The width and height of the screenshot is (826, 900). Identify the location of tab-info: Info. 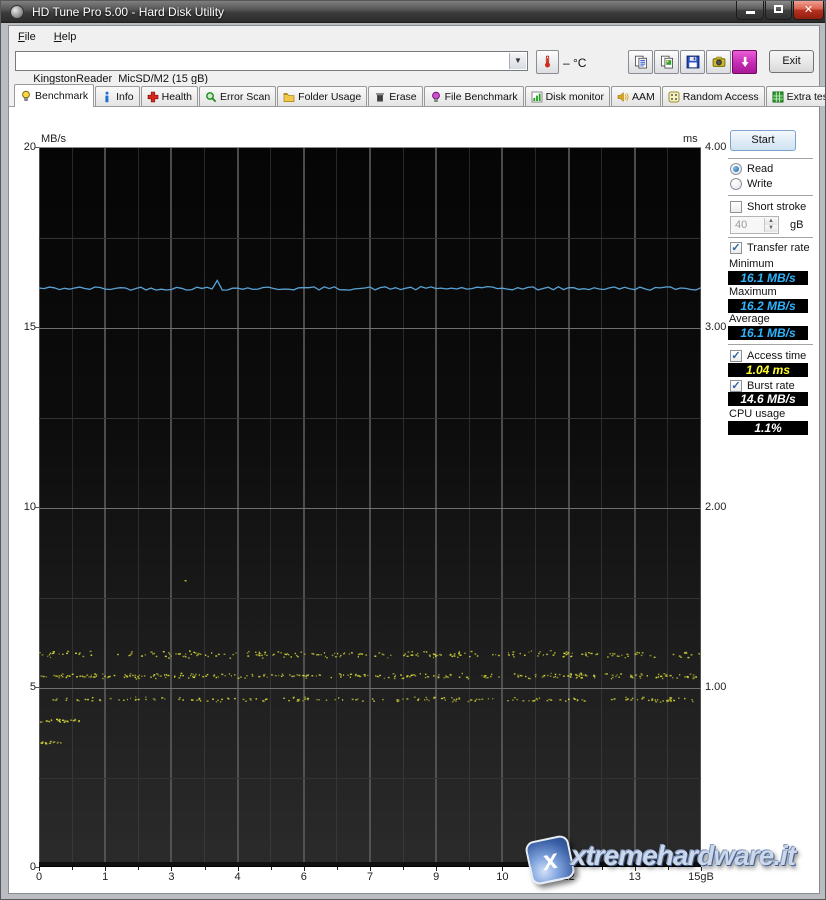
(117, 96).